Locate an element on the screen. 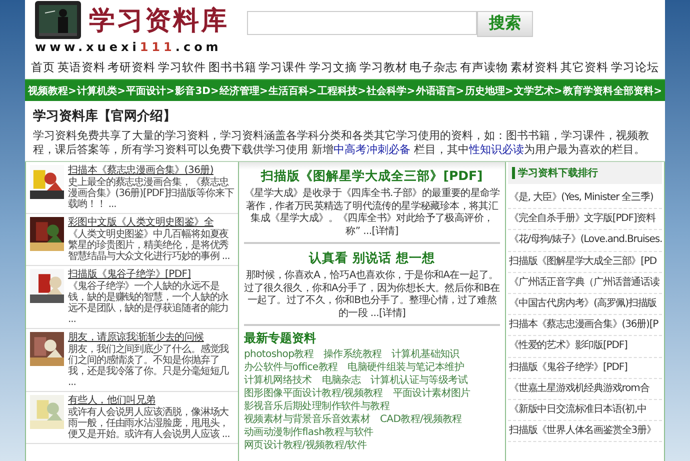 This screenshot has height=461, width=690. ranking-link: 《广州话正音字典（广州话普通话读 is located at coordinates (585, 283).